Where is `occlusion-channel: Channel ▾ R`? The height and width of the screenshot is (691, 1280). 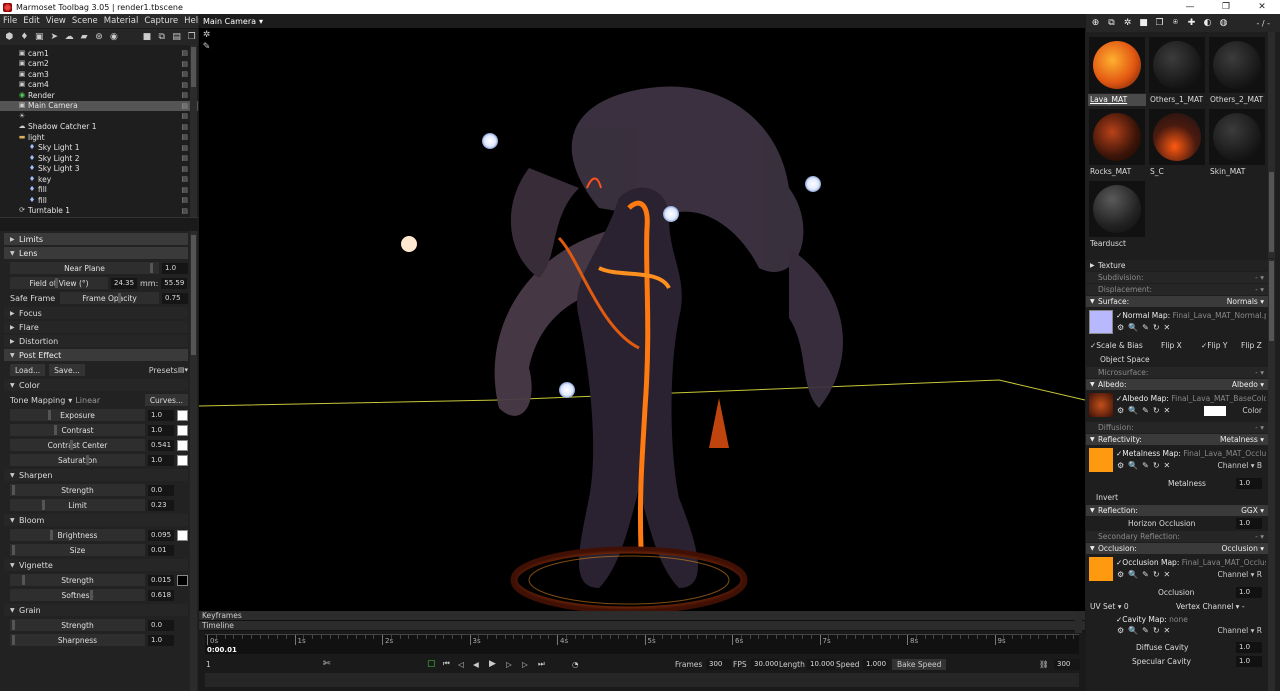
occlusion-channel: Channel ▾ R is located at coordinates (1239, 574).